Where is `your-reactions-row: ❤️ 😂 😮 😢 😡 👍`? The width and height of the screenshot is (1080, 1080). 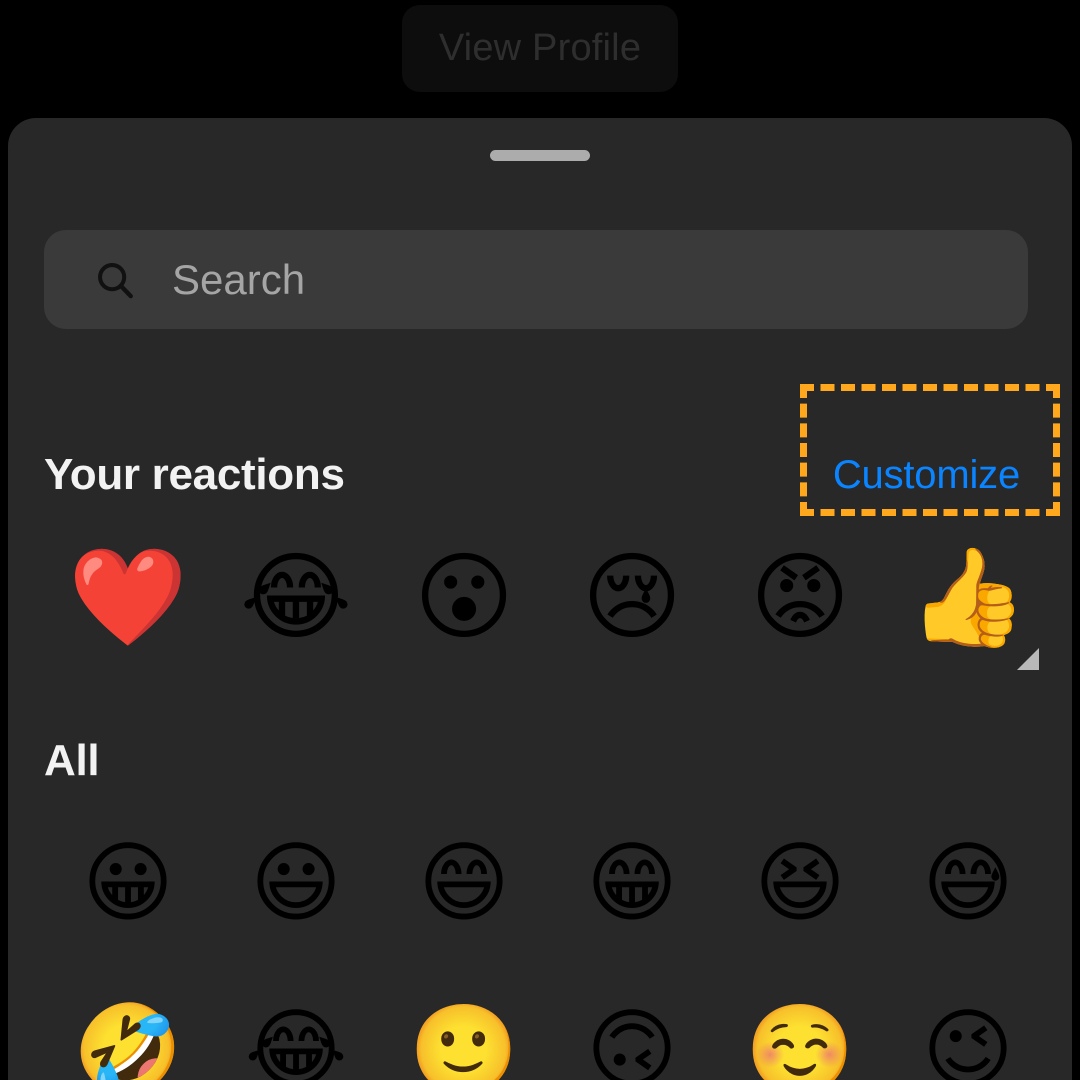
your-reactions-row: ❤️ 😂 😮 😢 😡 👍 is located at coordinates (549, 597).